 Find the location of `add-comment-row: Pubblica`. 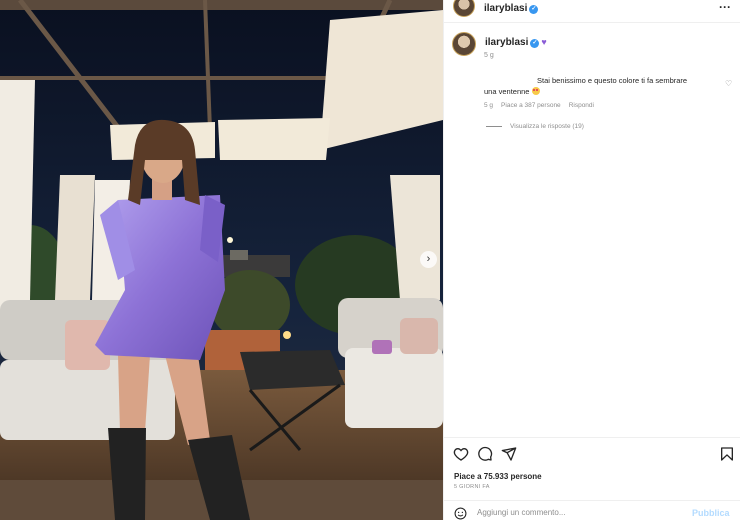

add-comment-row: Pubblica is located at coordinates (592, 511).